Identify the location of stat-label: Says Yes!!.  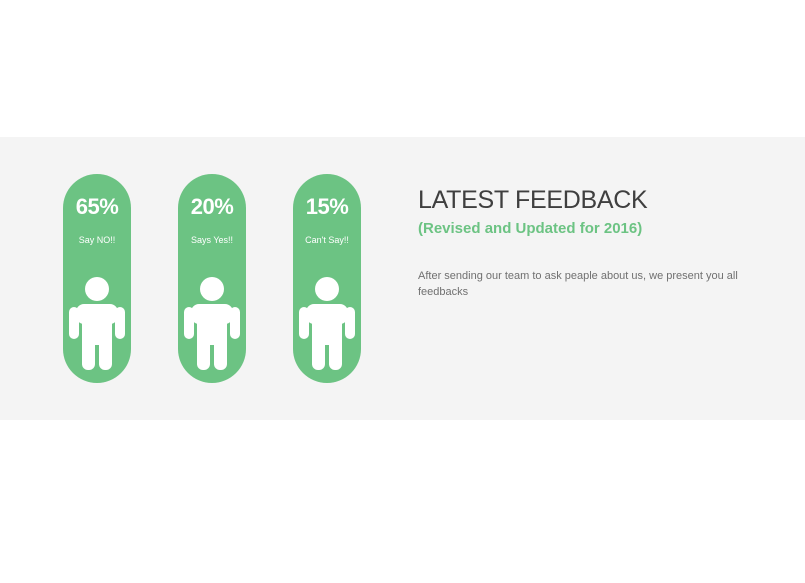
(212, 240).